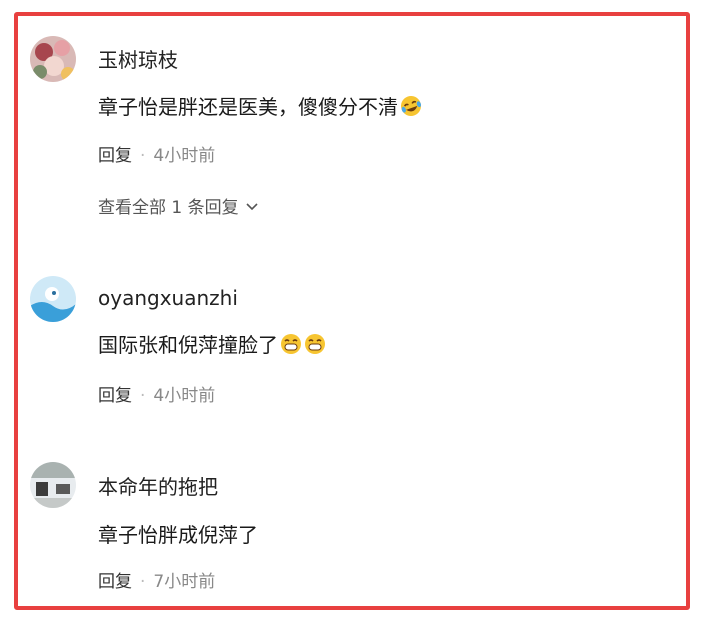 The height and width of the screenshot is (626, 719). What do you see at coordinates (188, 345) in the screenshot?
I see `comment-text-body: 国际张和倪萍撞脸了` at bounding box center [188, 345].